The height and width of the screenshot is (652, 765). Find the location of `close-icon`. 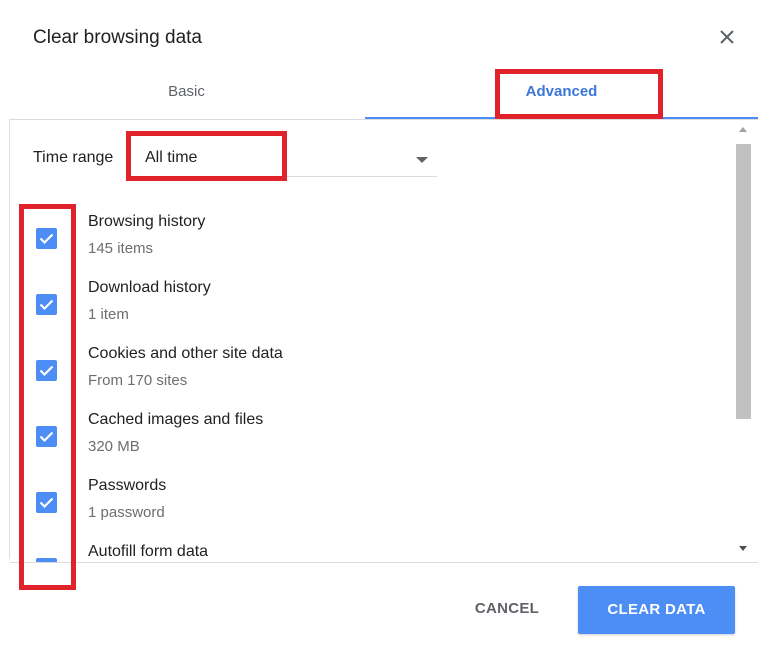

close-icon is located at coordinates (727, 37).